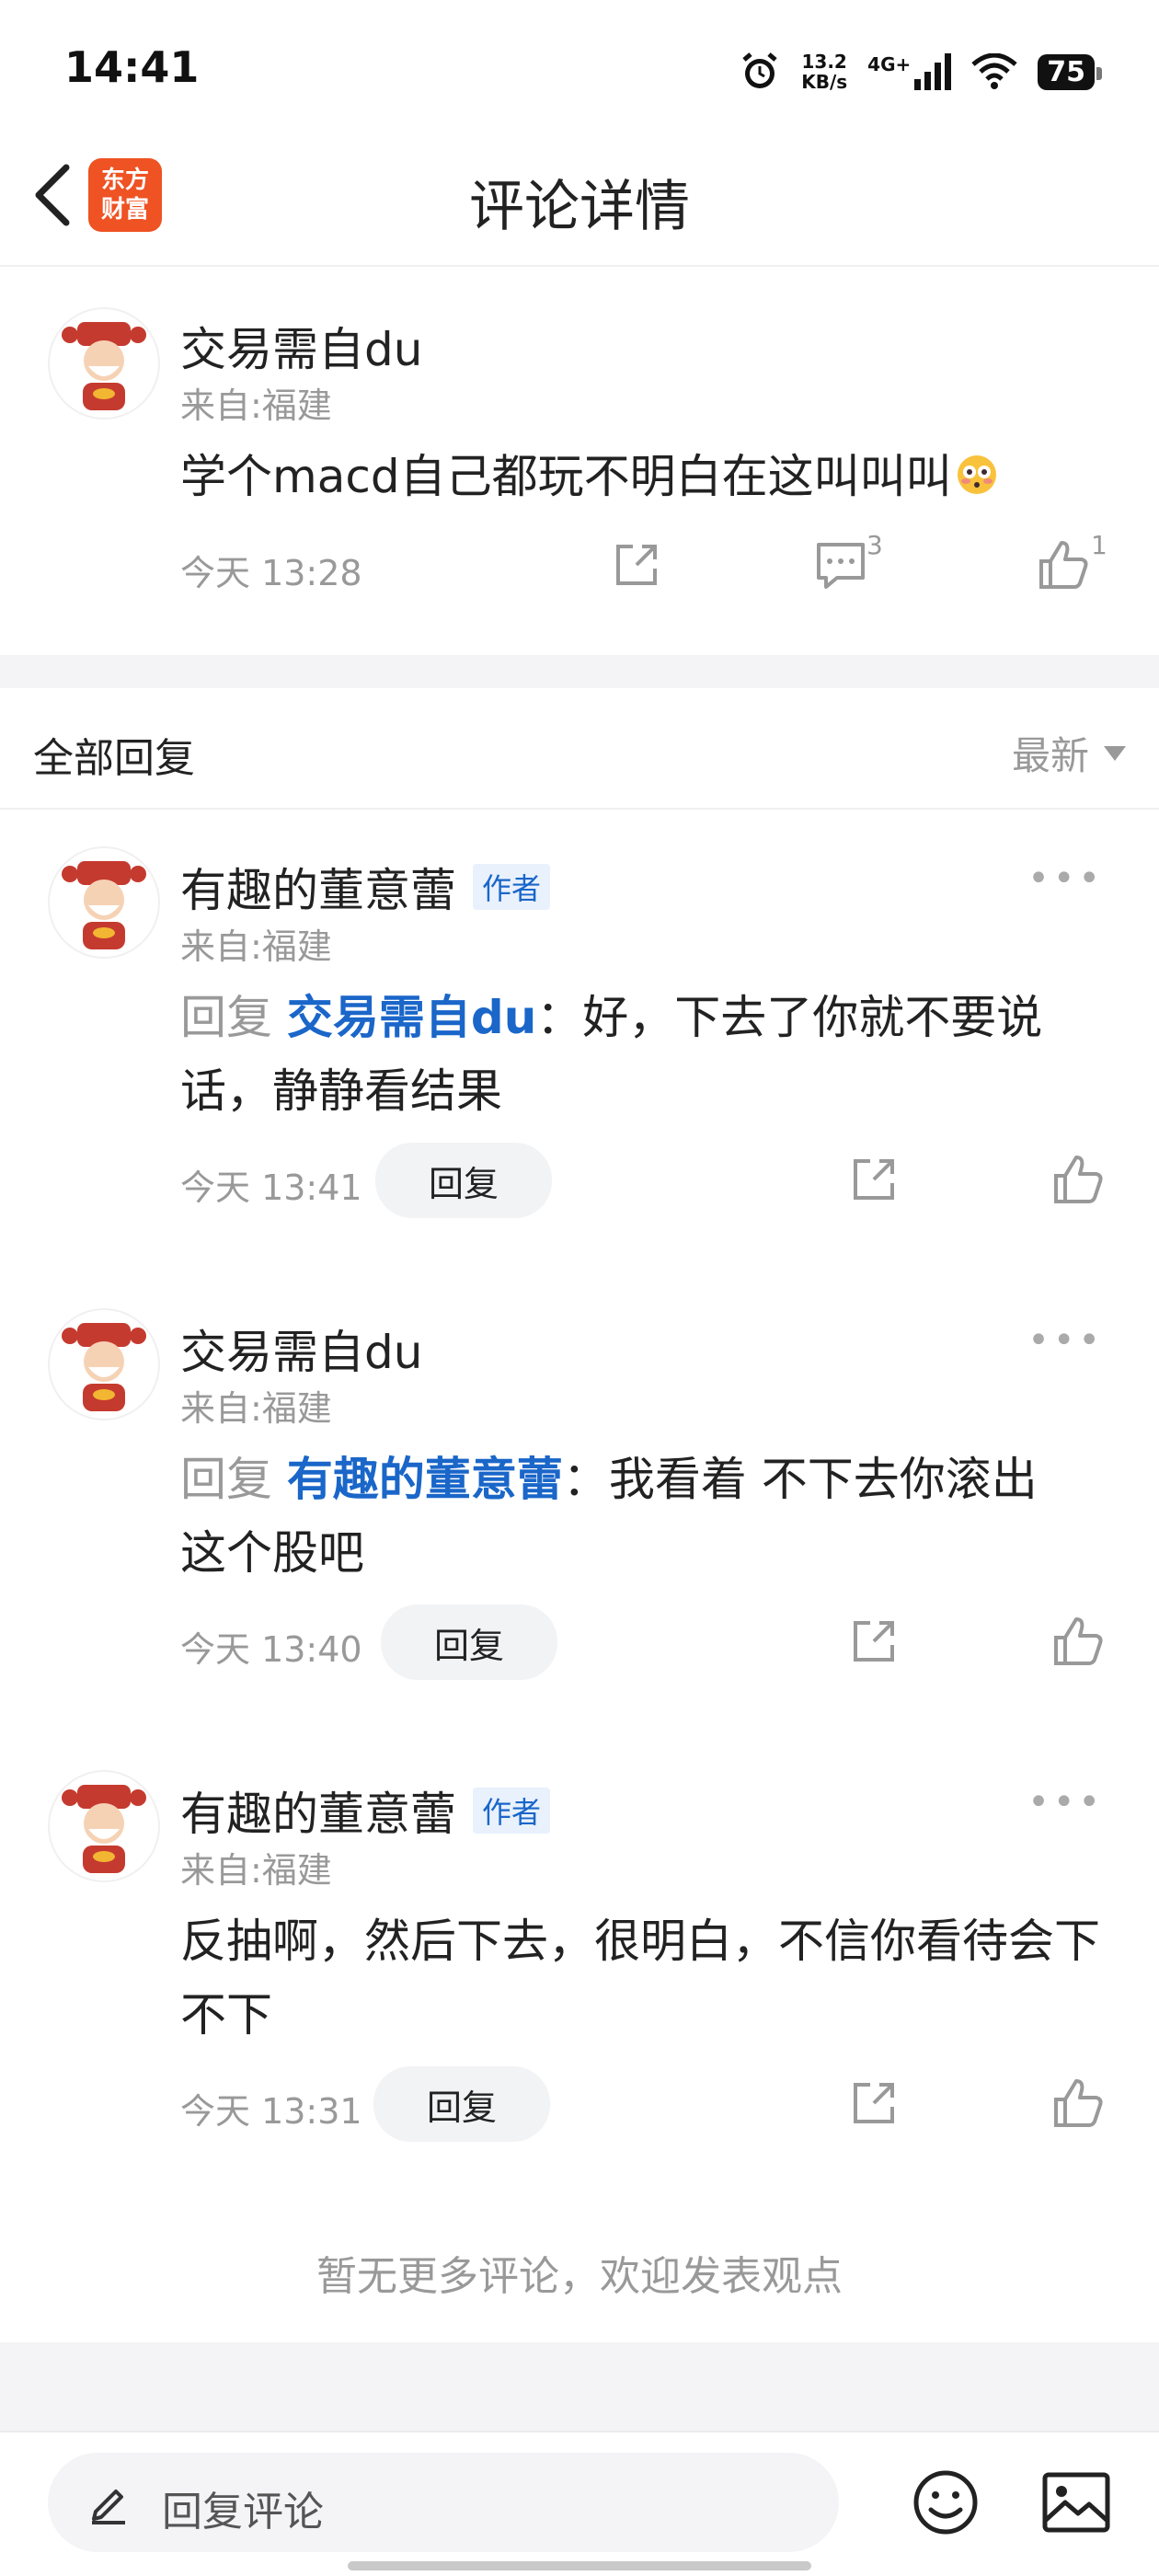 Image resolution: width=1159 pixels, height=2576 pixels. What do you see at coordinates (631, 1054) in the screenshot?
I see `reply-content: 回复 交易需自du：好，下去了你就不要说话，静静看结果` at bounding box center [631, 1054].